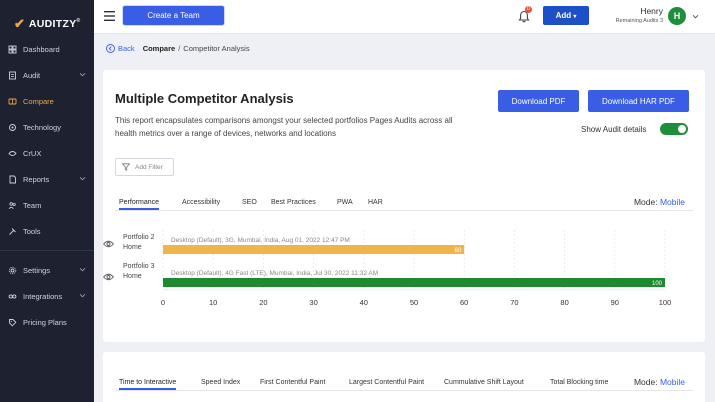 The height and width of the screenshot is (402, 715). I want to click on avatar: H, so click(677, 16).